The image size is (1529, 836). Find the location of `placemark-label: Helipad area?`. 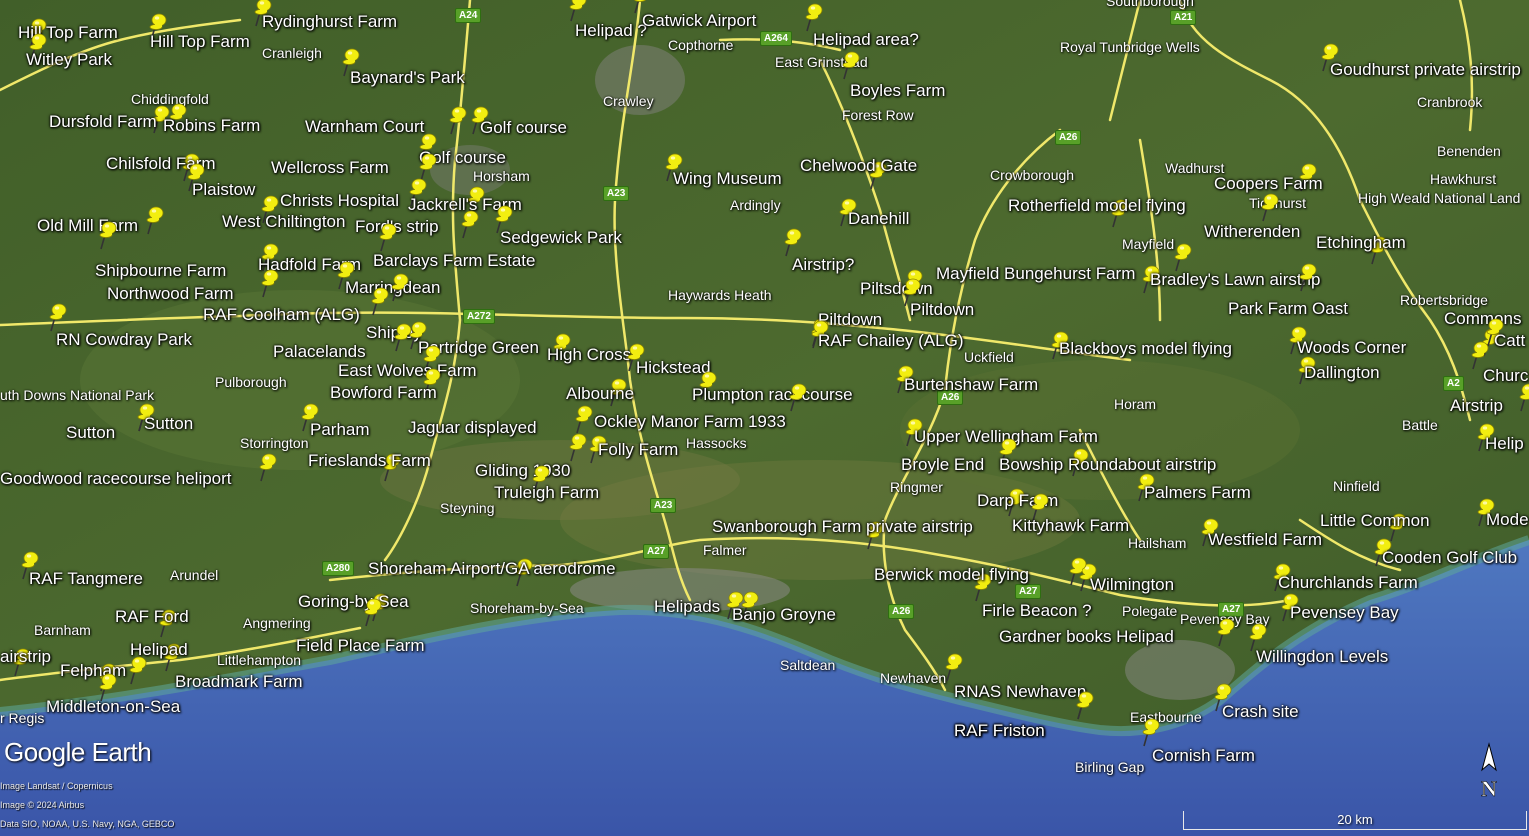

placemark-label: Helipad area? is located at coordinates (866, 39).